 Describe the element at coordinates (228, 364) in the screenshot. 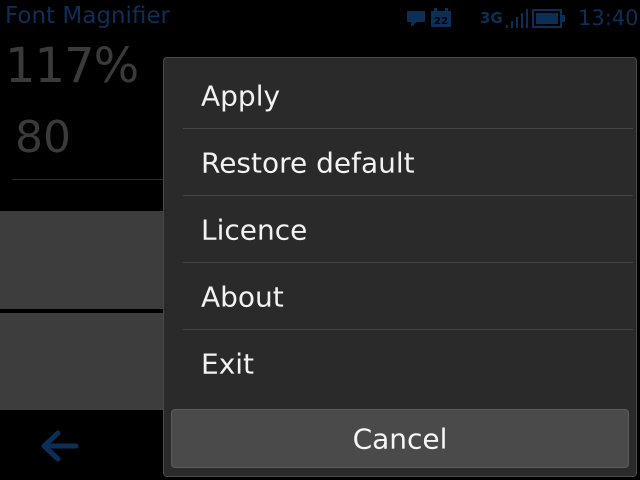

I see `menu-item-label: Exit` at that location.